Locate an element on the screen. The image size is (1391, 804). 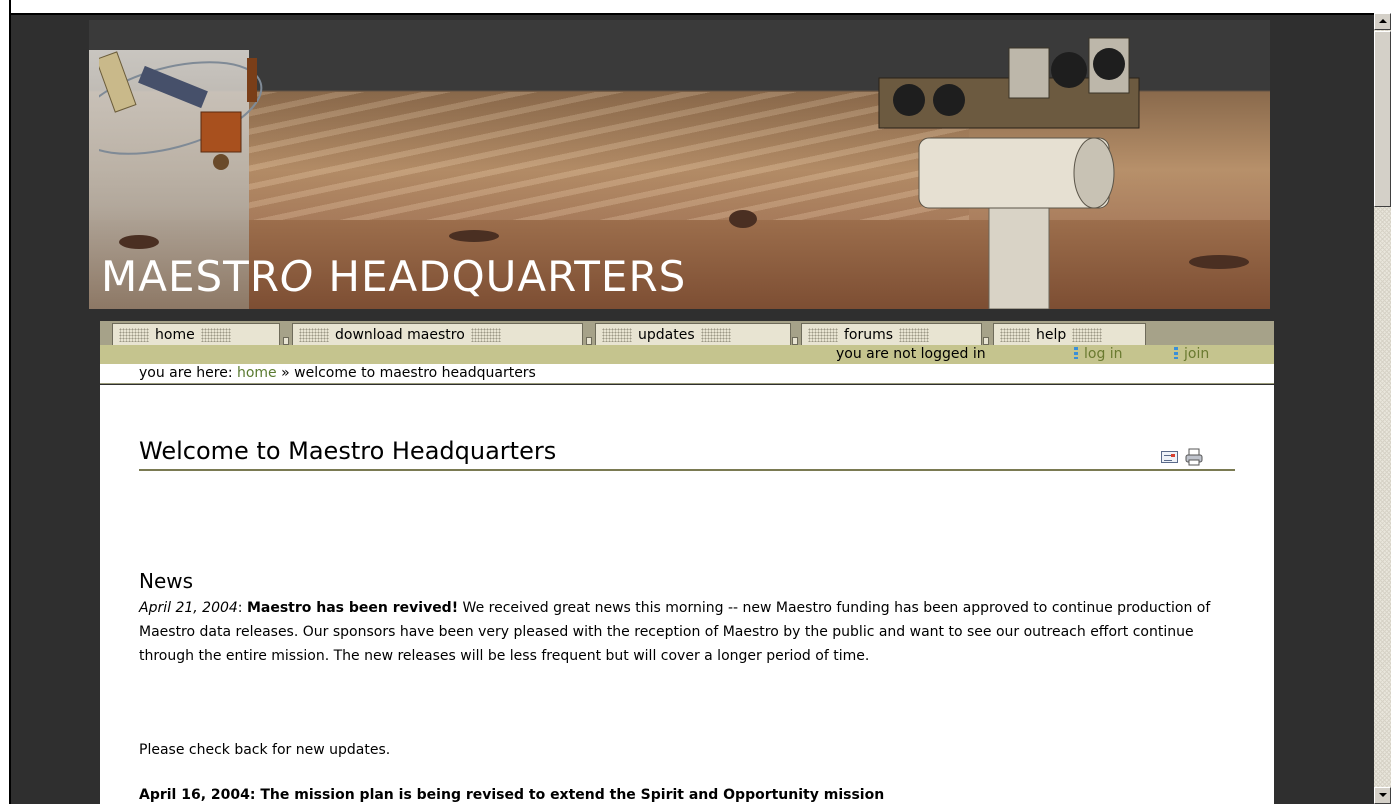
login-link: log in is located at coordinates (1098, 354).